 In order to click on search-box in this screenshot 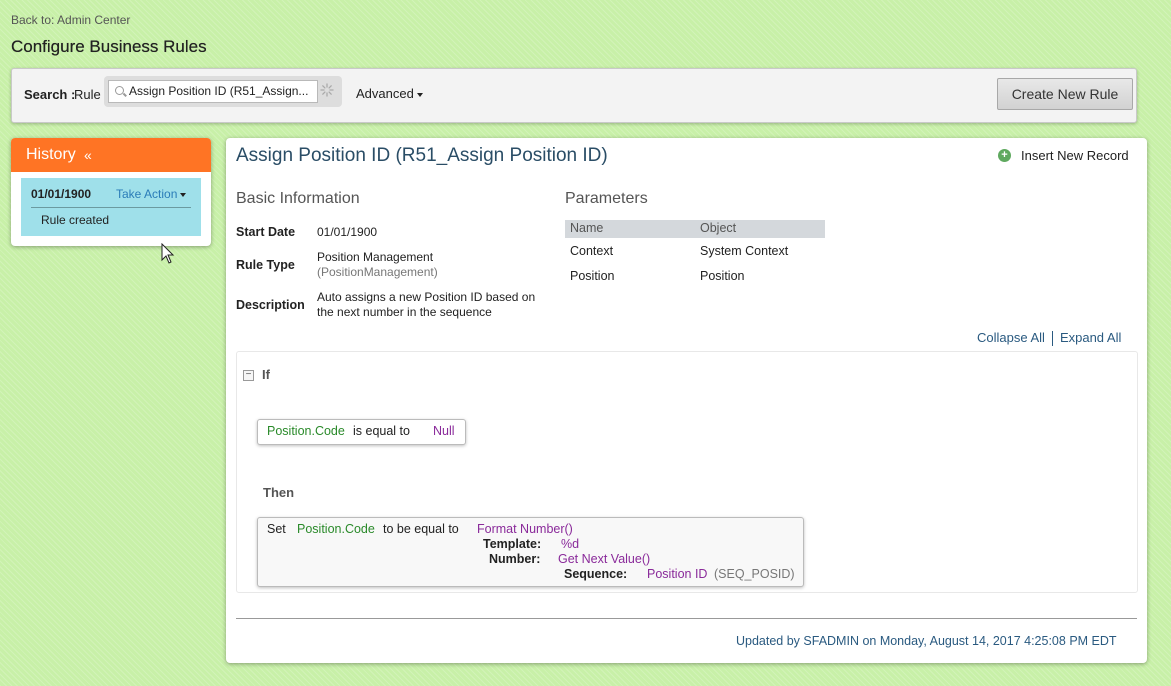, I will do `click(223, 91)`.